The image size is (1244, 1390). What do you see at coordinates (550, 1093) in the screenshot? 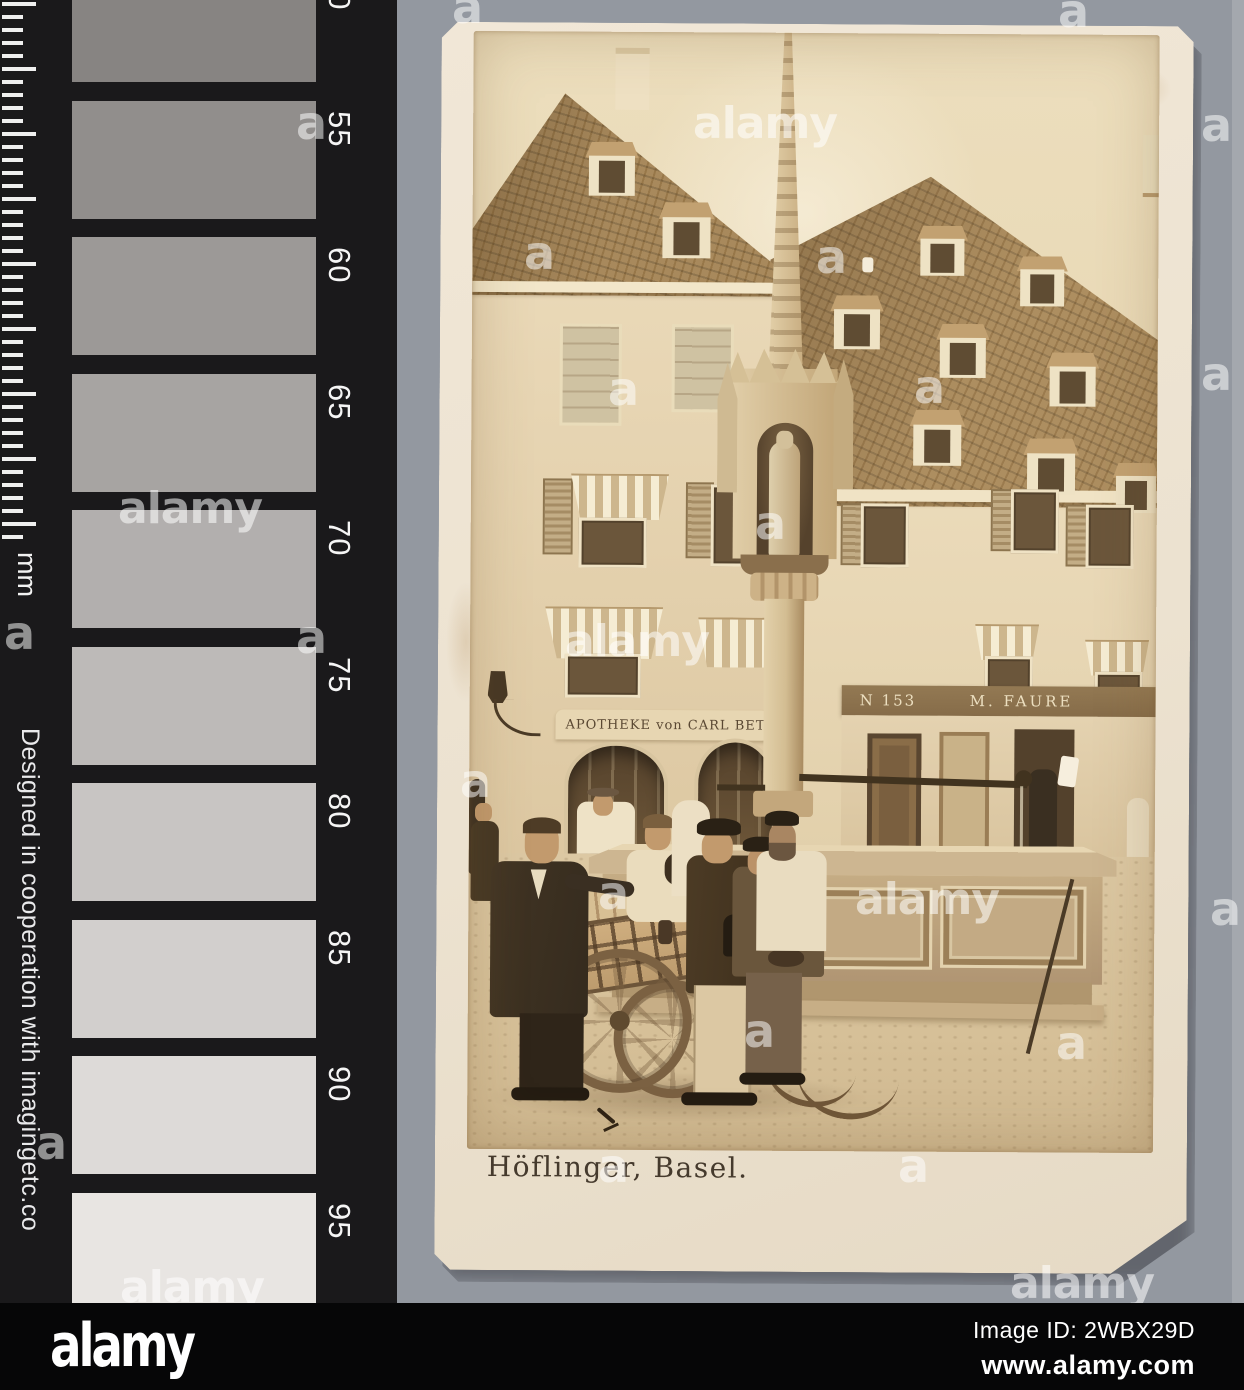
I see `man-left-shoes` at bounding box center [550, 1093].